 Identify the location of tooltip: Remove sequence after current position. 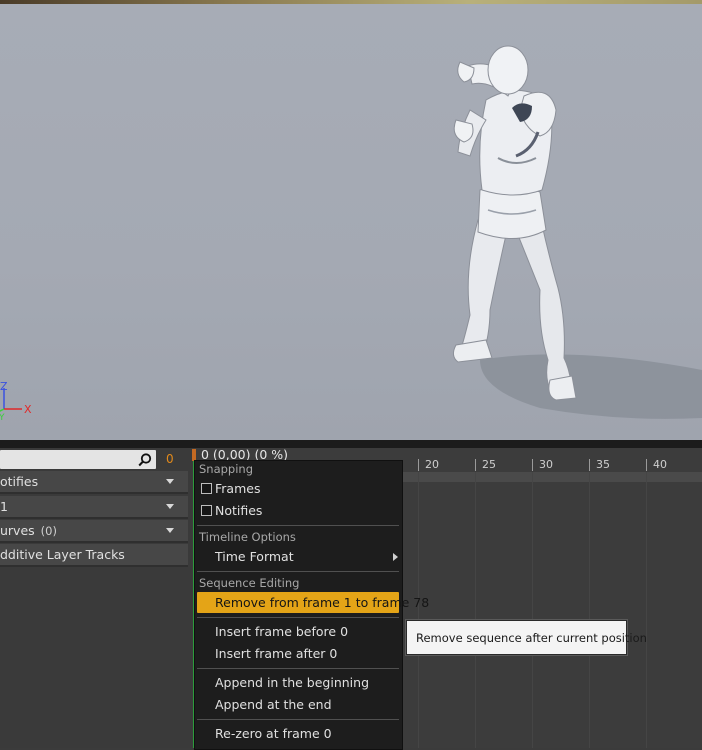
(526, 637).